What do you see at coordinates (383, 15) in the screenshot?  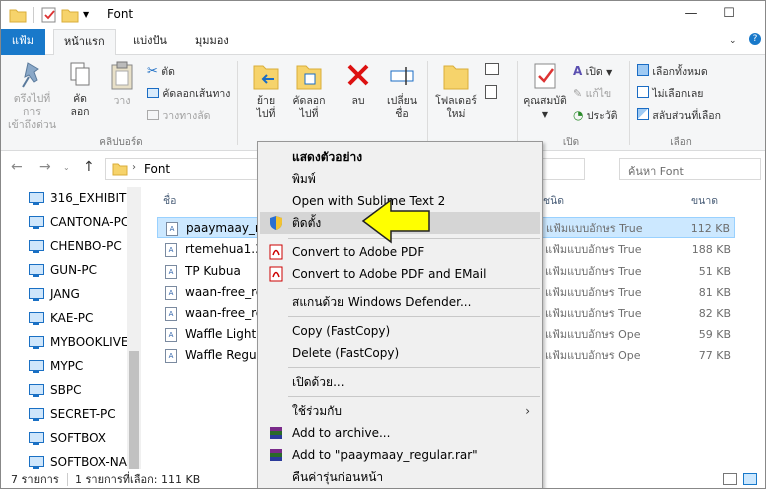 I see `title-bar: ▼ Font — ☐` at bounding box center [383, 15].